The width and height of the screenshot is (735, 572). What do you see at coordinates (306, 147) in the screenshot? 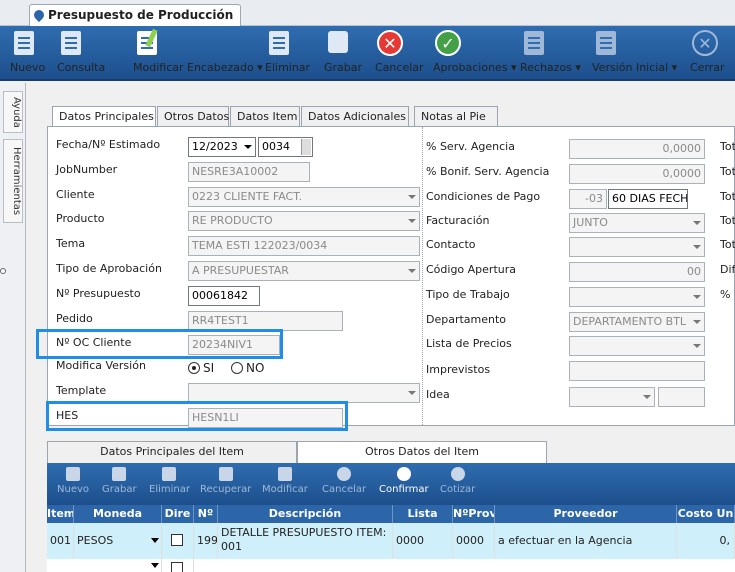
I see `spinner-icon` at bounding box center [306, 147].